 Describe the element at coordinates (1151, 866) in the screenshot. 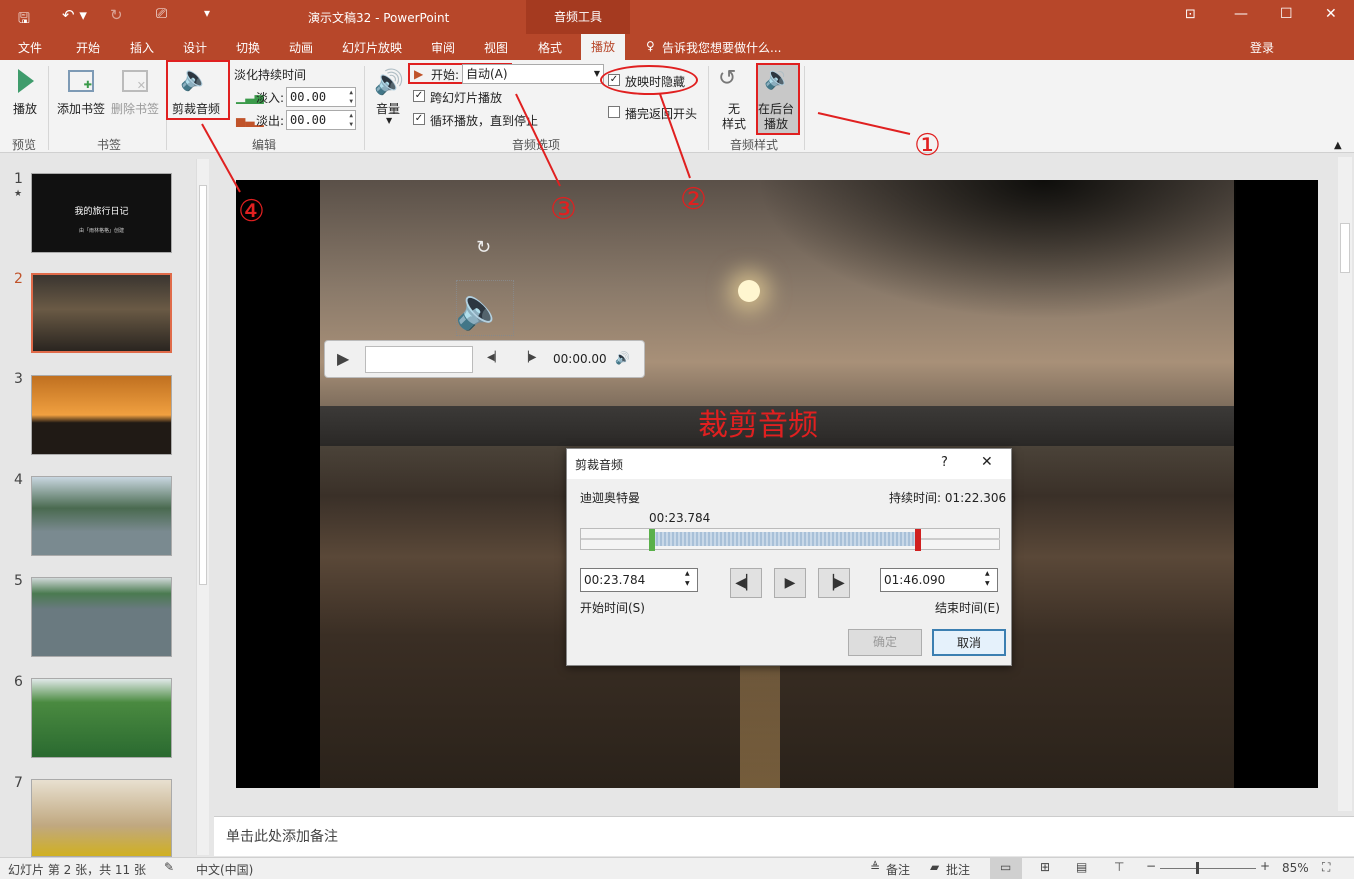

I see `zoom-out-icon: −` at that location.